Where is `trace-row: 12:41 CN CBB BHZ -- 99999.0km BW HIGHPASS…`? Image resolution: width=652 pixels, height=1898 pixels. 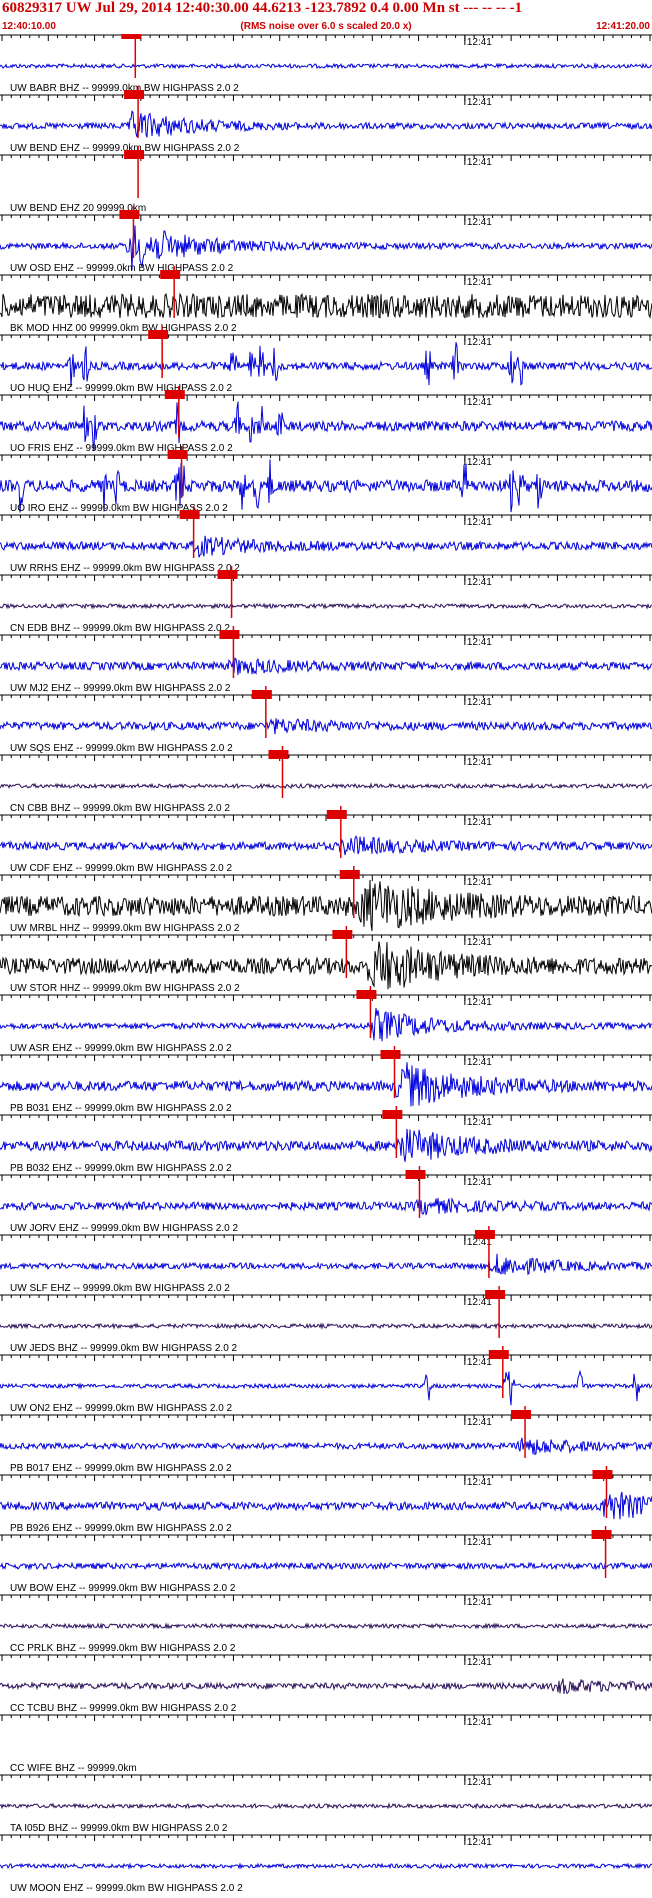
trace-row: 12:41 CN CBB BHZ -- 99999.0km BW HIGHPASS… is located at coordinates (326, 780).